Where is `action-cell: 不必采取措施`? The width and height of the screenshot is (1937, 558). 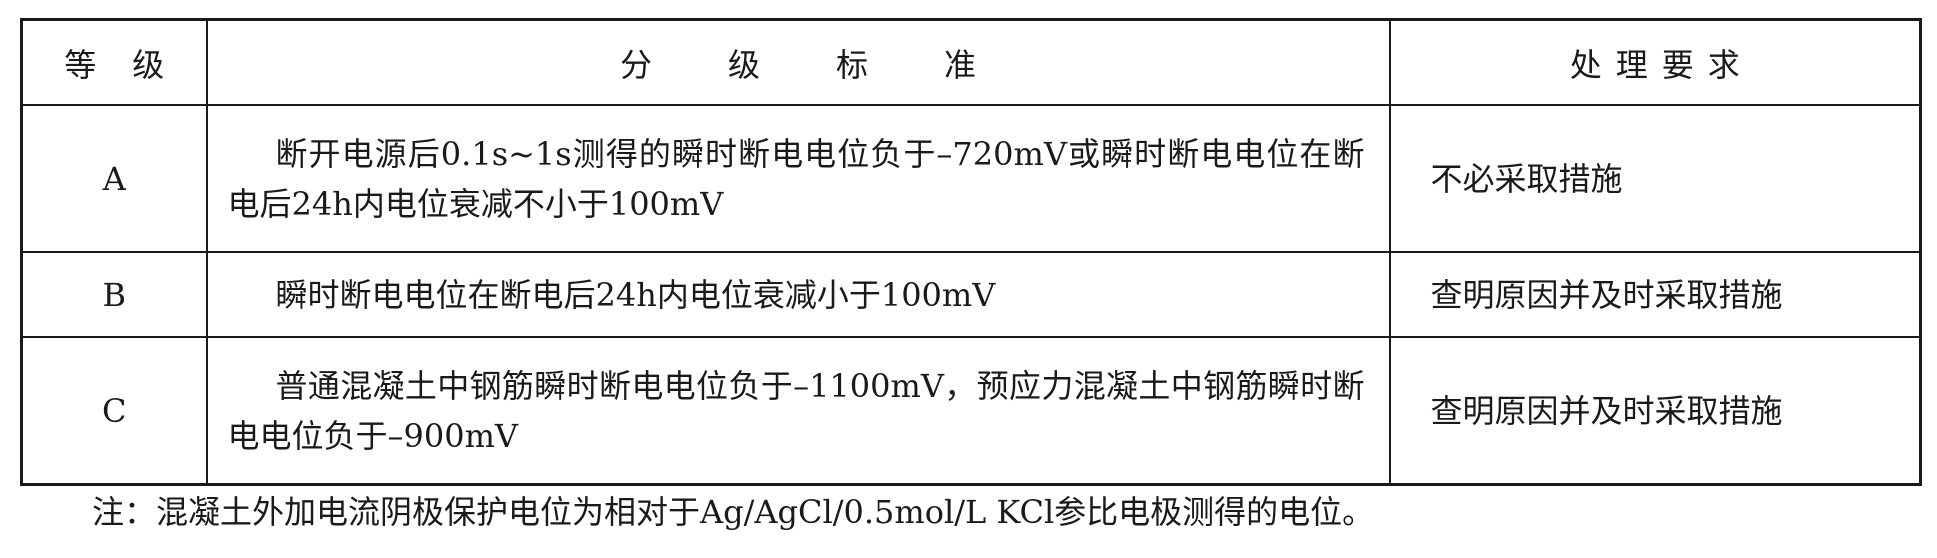
action-cell: 不必采取措施 is located at coordinates (1655, 178).